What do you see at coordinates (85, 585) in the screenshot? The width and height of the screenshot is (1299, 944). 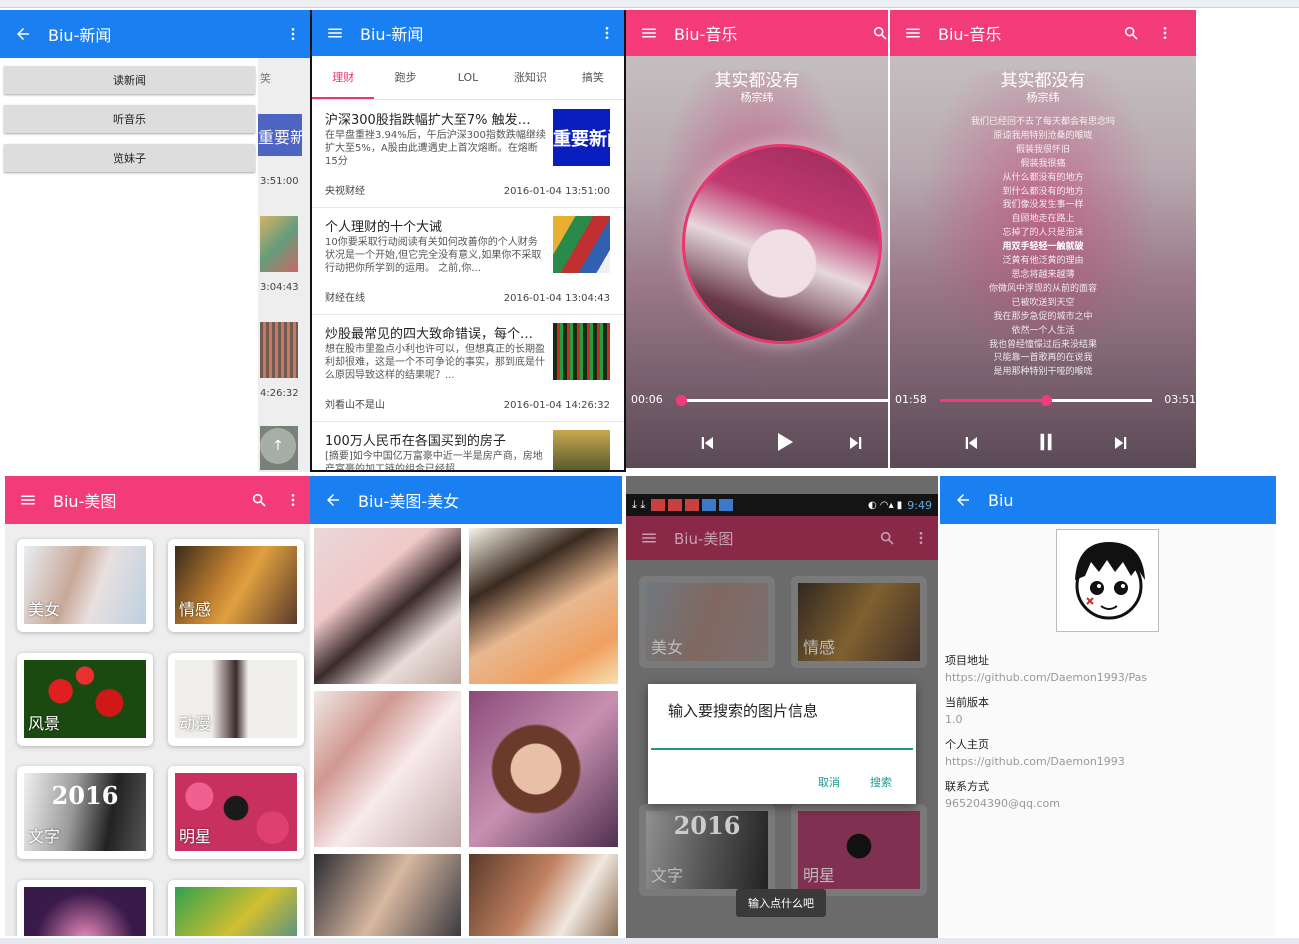 I see `category-card-beauty: 美女` at bounding box center [85, 585].